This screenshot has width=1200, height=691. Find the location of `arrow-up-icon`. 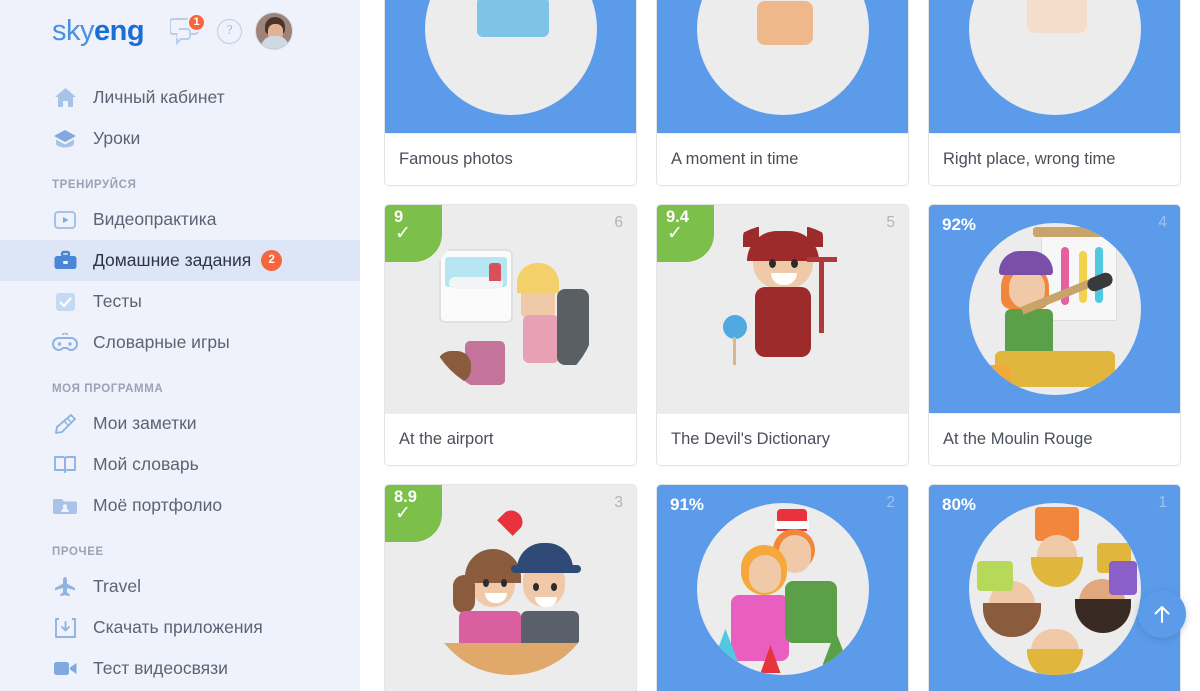

arrow-up-icon is located at coordinates (1162, 614).